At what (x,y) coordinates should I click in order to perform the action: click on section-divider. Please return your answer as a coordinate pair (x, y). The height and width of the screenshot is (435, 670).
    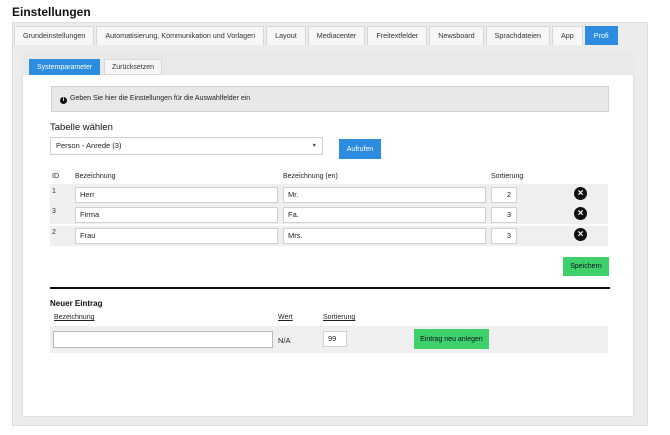
    Looking at the image, I should click on (330, 288).